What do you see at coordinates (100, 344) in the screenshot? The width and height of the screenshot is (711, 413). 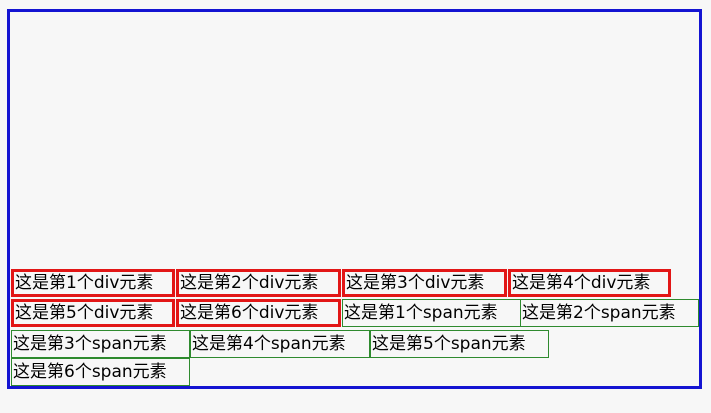 I see `span-element-3: 这是第3个span元素` at bounding box center [100, 344].